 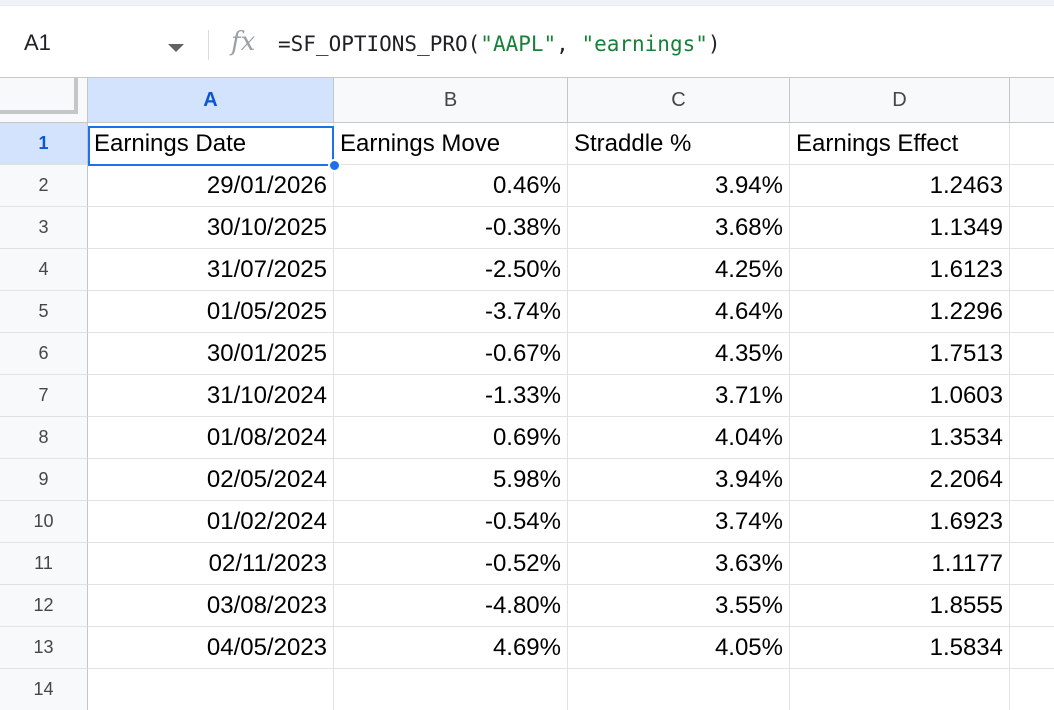 What do you see at coordinates (900, 438) in the screenshot?
I see `cell-d8: 1.3534` at bounding box center [900, 438].